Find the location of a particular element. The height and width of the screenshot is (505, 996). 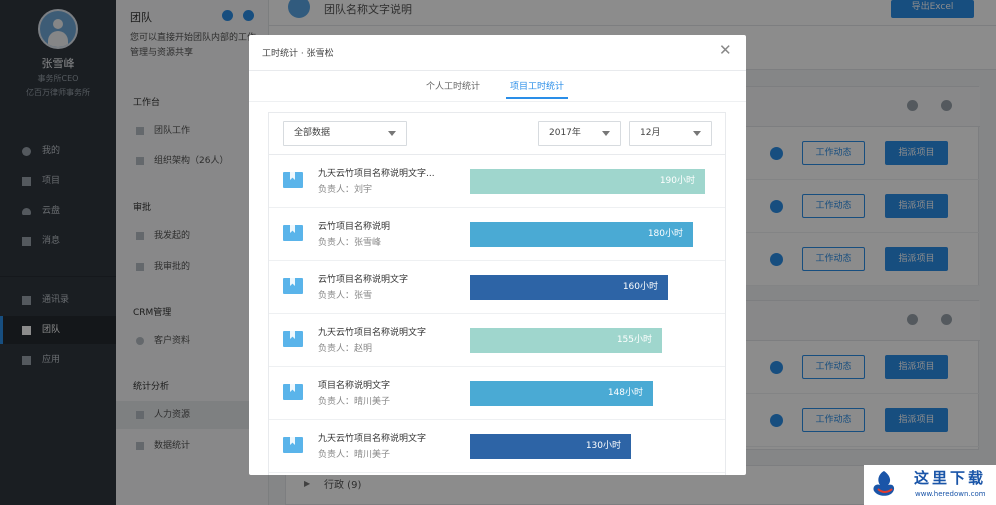

tab-project-hours: 项目工时统计 is located at coordinates (537, 89).